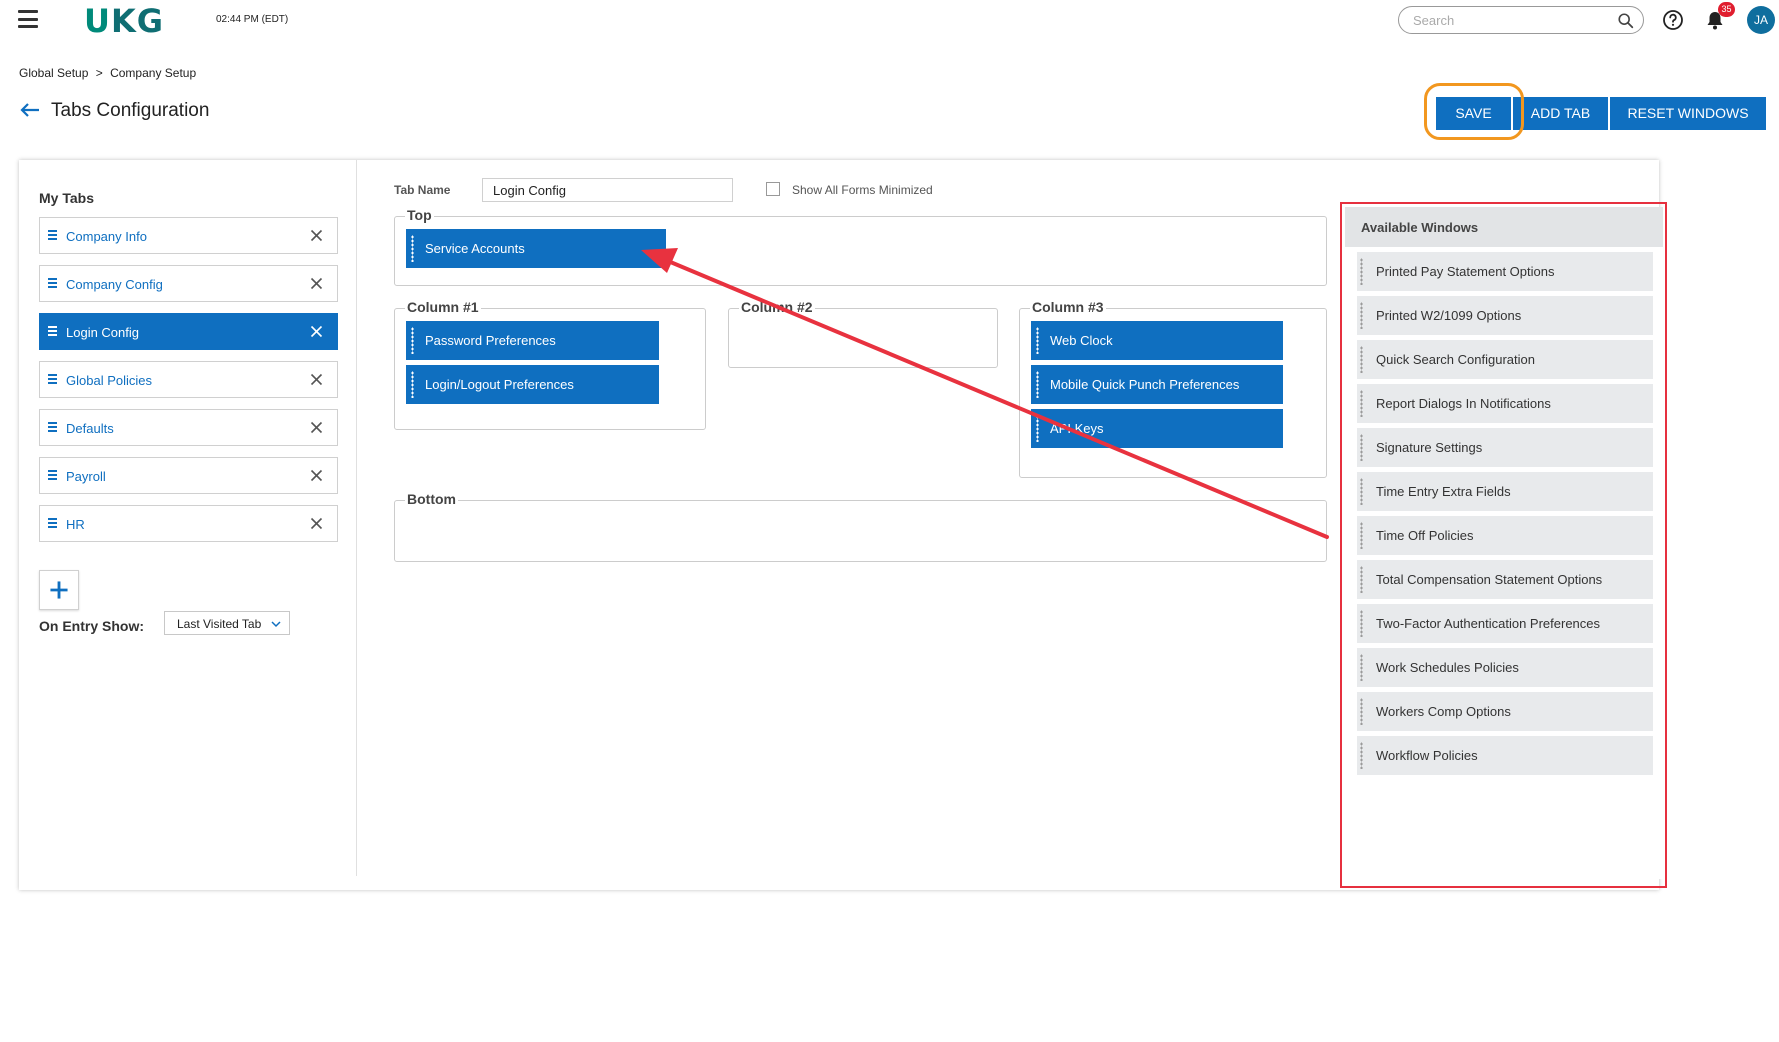  I want to click on zone-legend: Column #1, so click(443, 307).